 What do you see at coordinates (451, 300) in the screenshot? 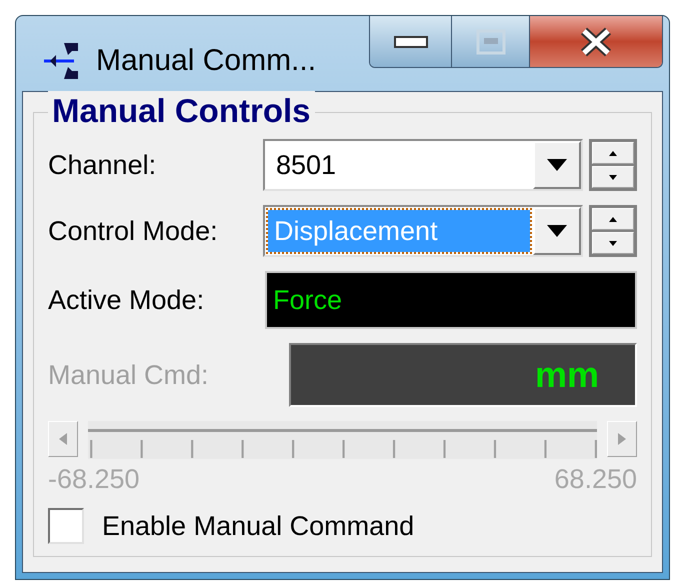
I see `status-display: Force` at bounding box center [451, 300].